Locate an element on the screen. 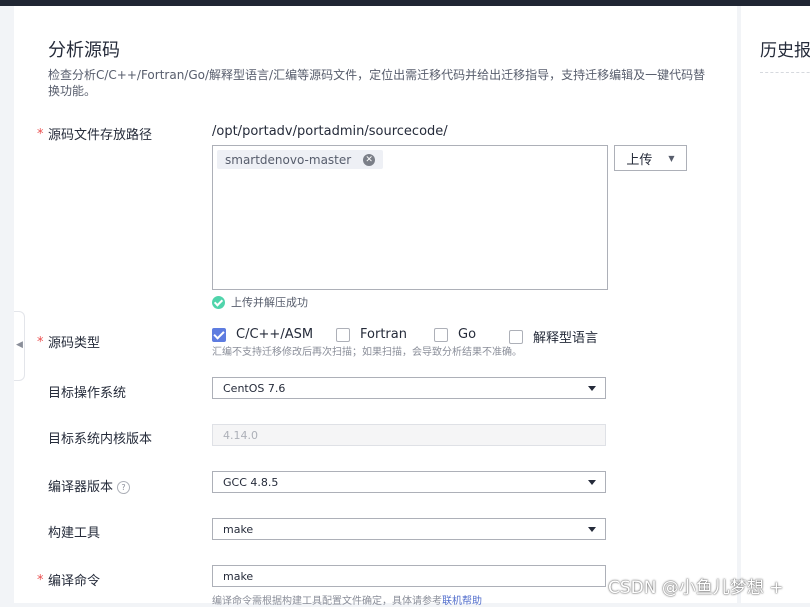 The height and width of the screenshot is (607, 810). compiler-label: 编译器版本? is located at coordinates (89, 485).